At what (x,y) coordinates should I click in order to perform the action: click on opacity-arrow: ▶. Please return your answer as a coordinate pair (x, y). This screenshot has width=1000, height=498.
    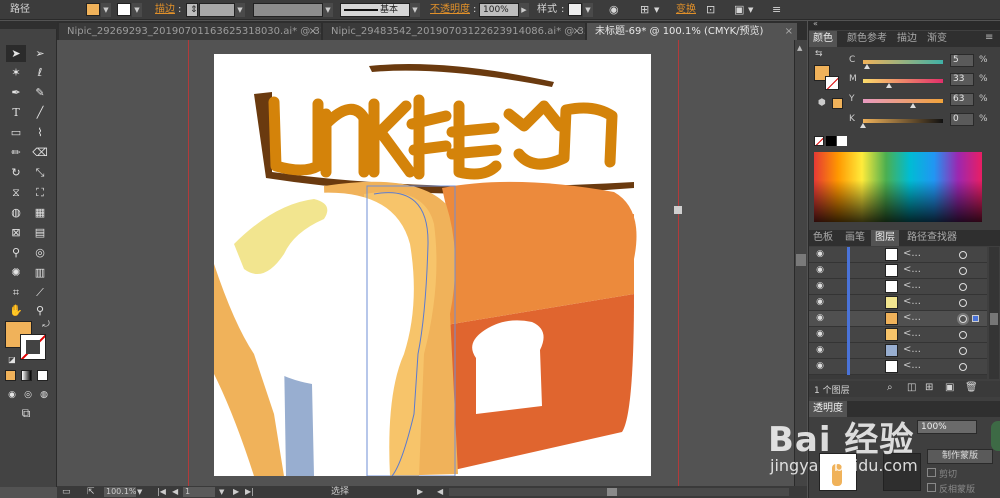
    Looking at the image, I should click on (524, 10).